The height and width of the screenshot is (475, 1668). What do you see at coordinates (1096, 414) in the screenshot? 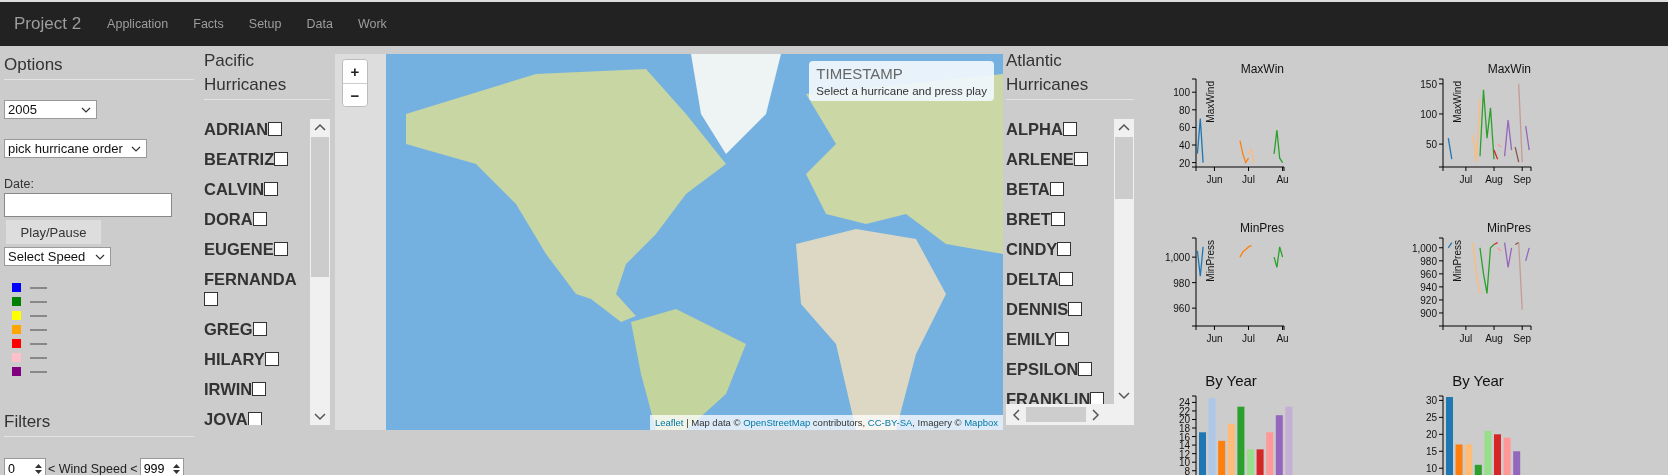
I see `scroll-right-icon` at bounding box center [1096, 414].